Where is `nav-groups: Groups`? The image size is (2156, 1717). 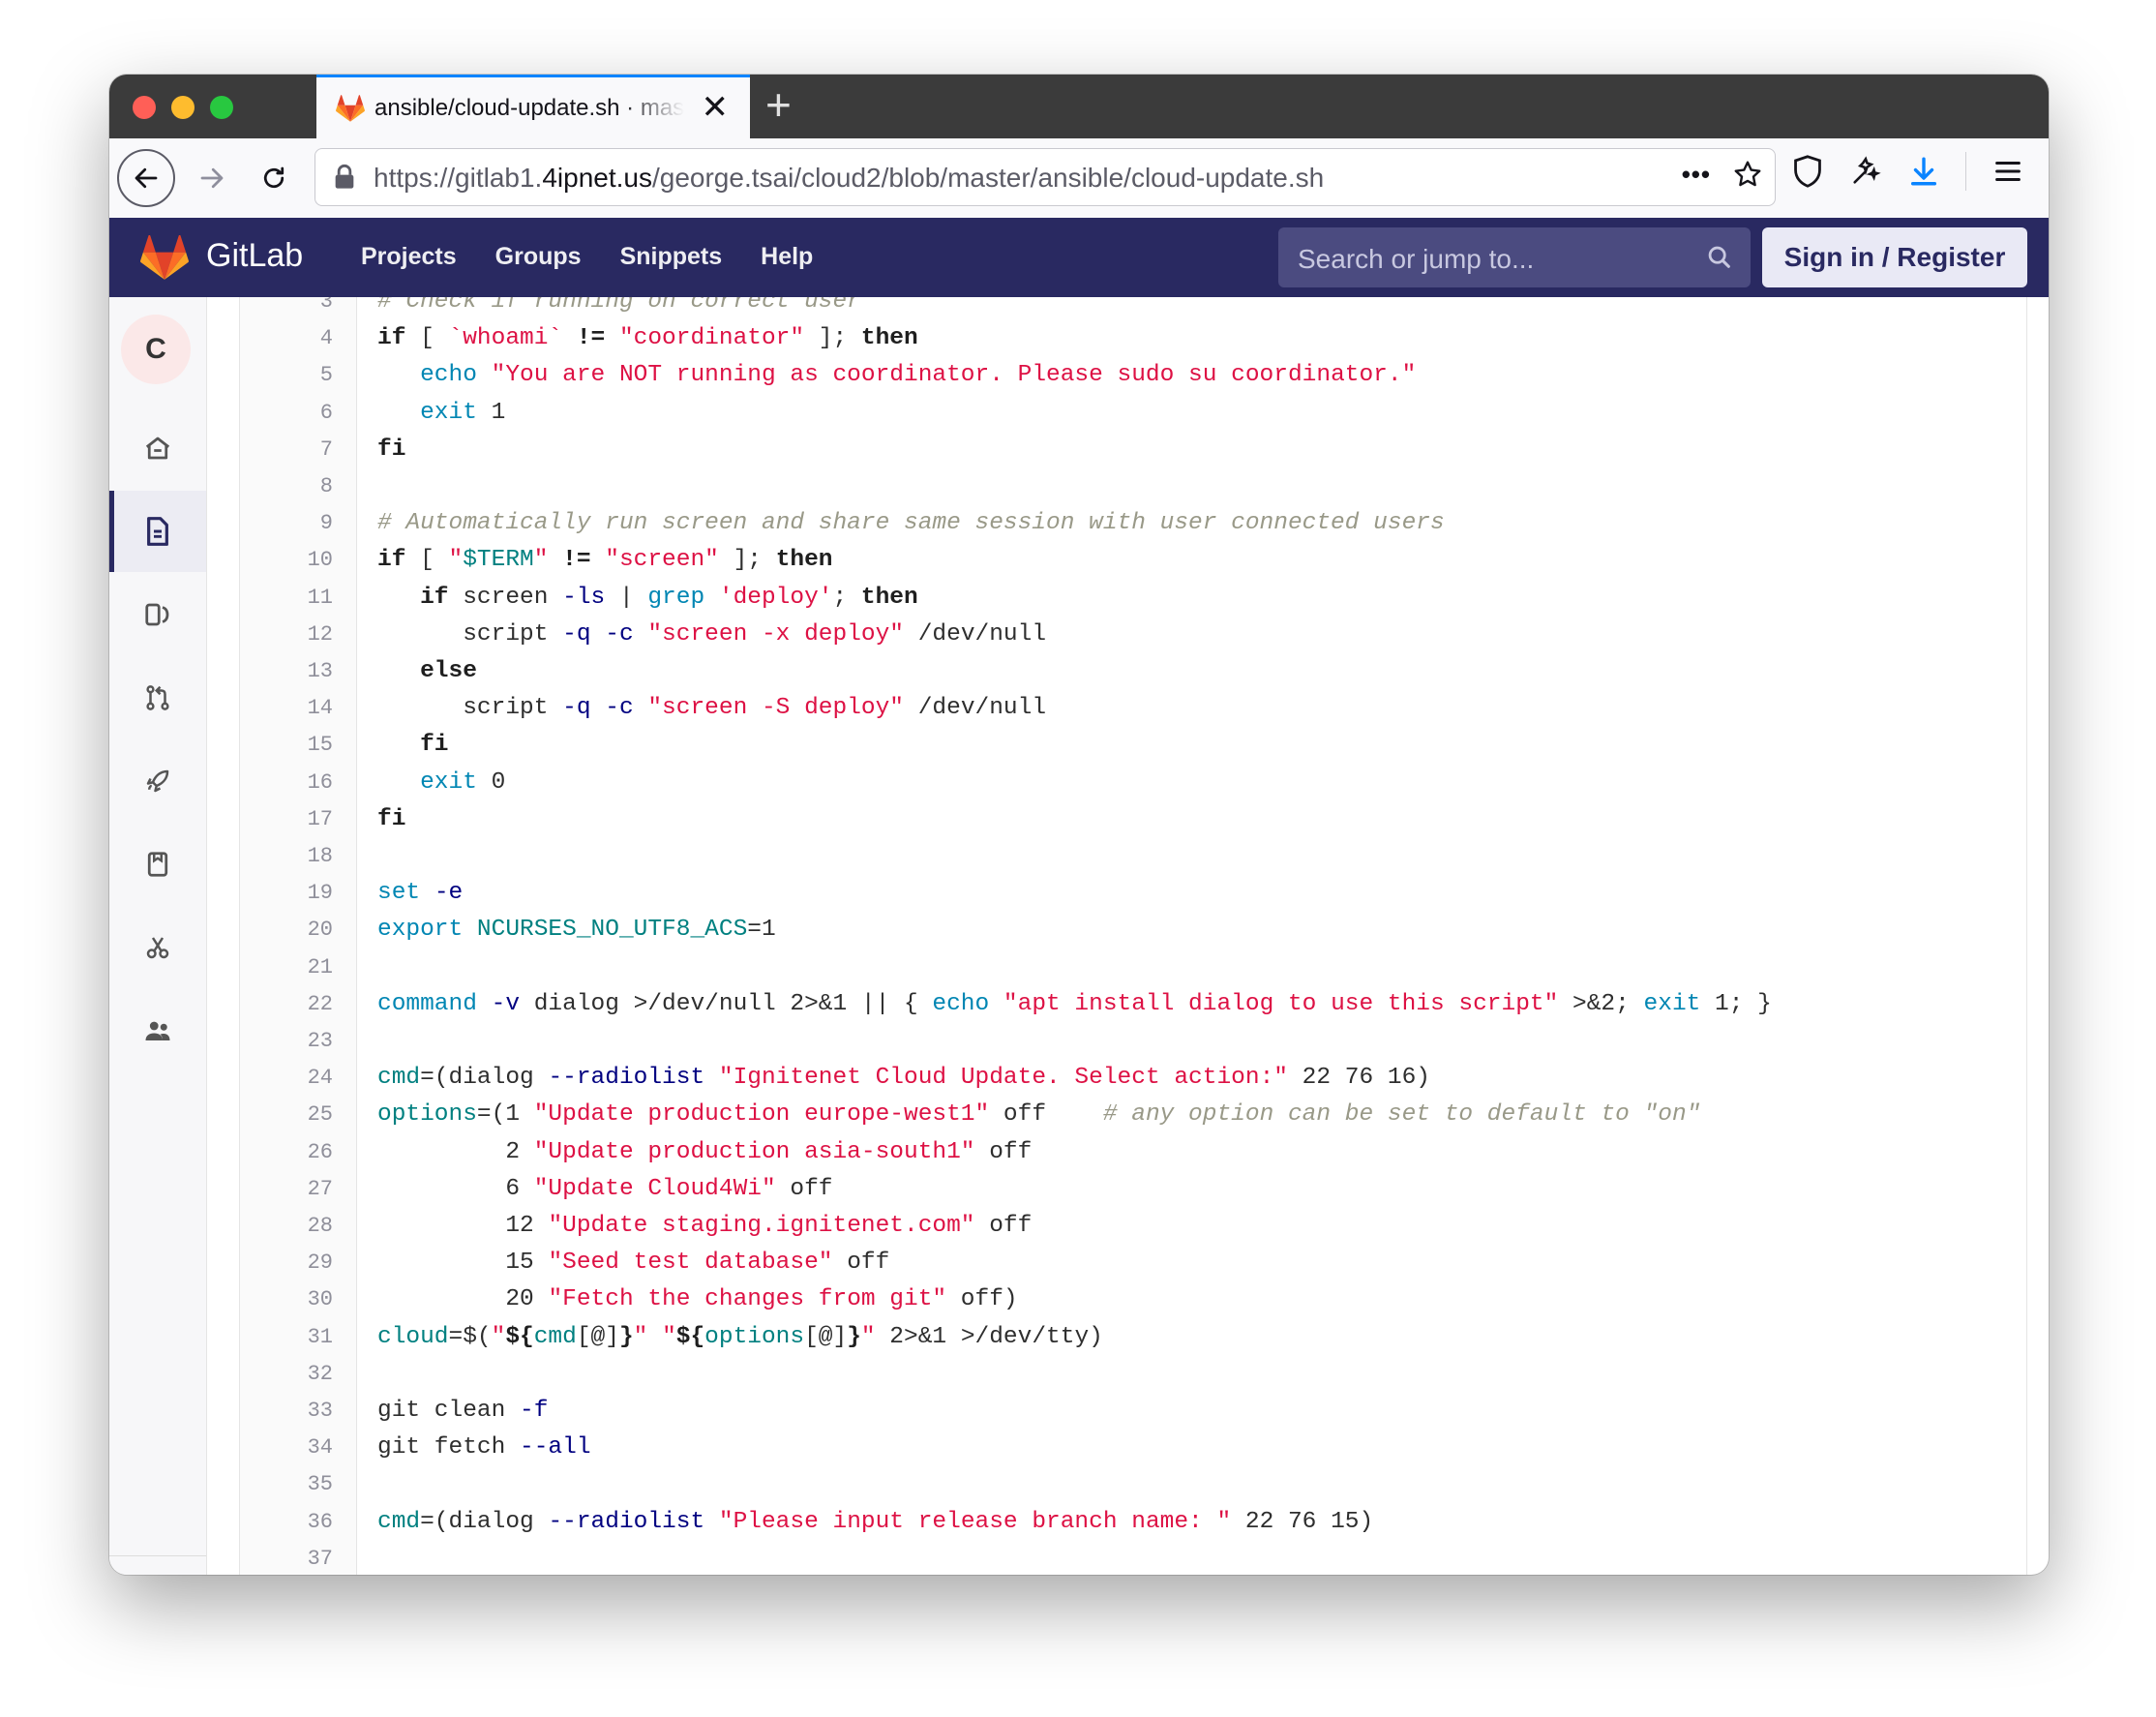
nav-groups: Groups is located at coordinates (538, 257).